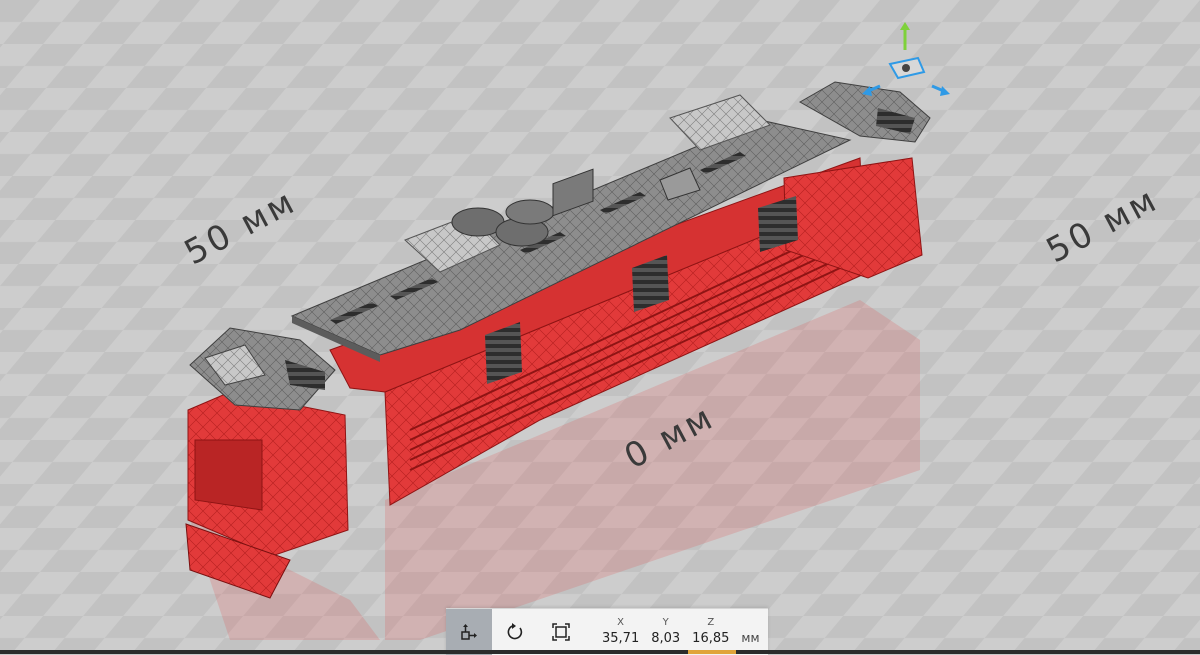 The height and width of the screenshot is (655, 1200). I want to click on move-tool-button, so click(469, 632).